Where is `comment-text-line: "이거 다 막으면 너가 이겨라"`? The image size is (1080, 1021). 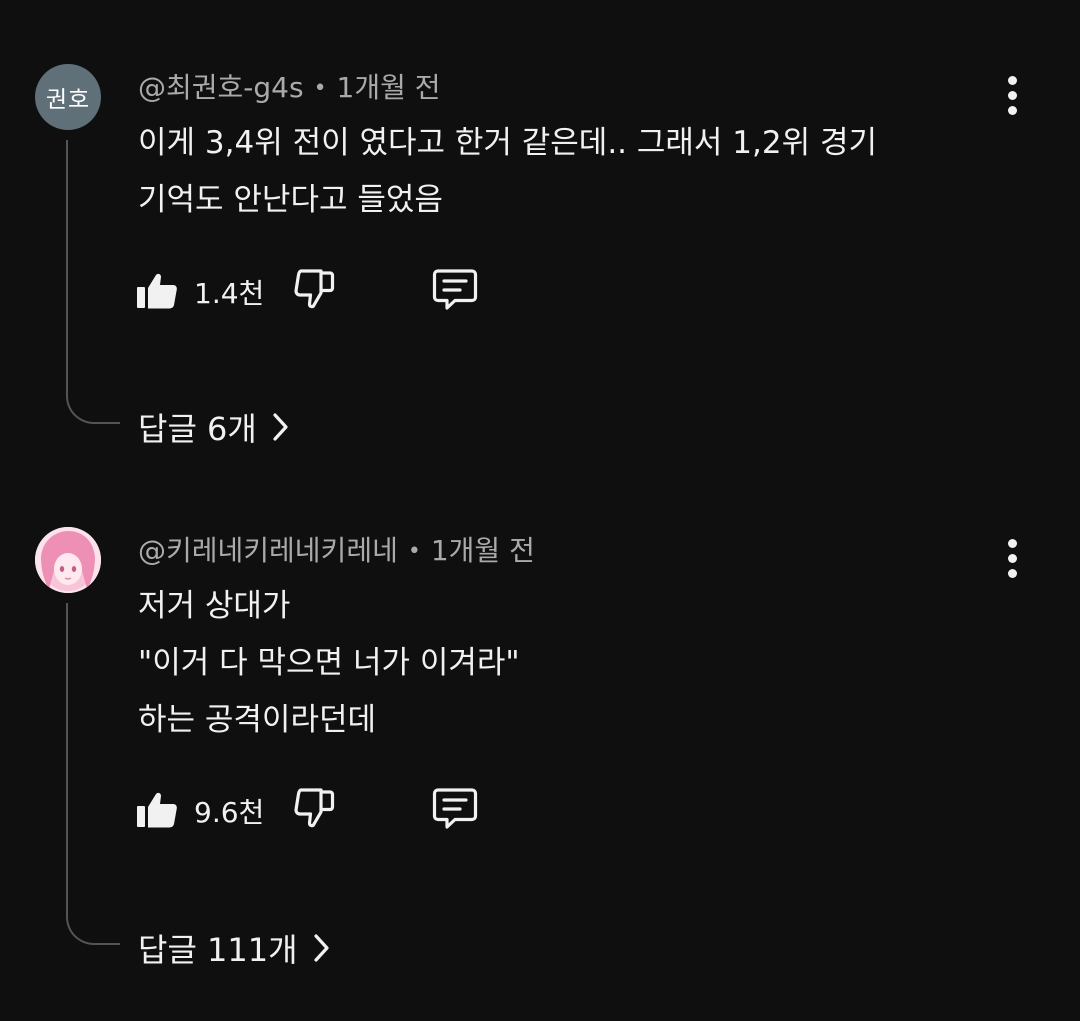 comment-text-line: "이거 다 막으면 너가 이겨라" is located at coordinates (329, 663).